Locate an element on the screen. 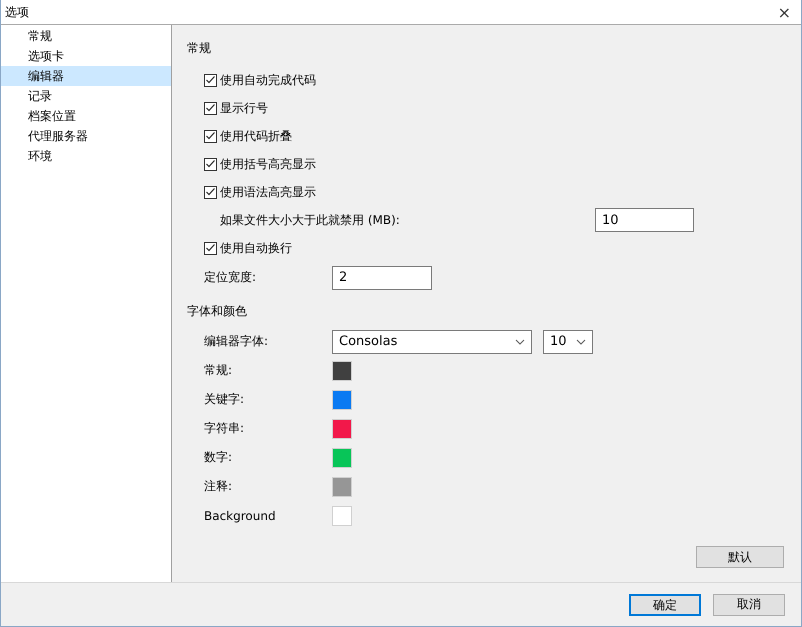 The image size is (802, 627). checkbox-label: 使用自动完成代码 is located at coordinates (268, 80).